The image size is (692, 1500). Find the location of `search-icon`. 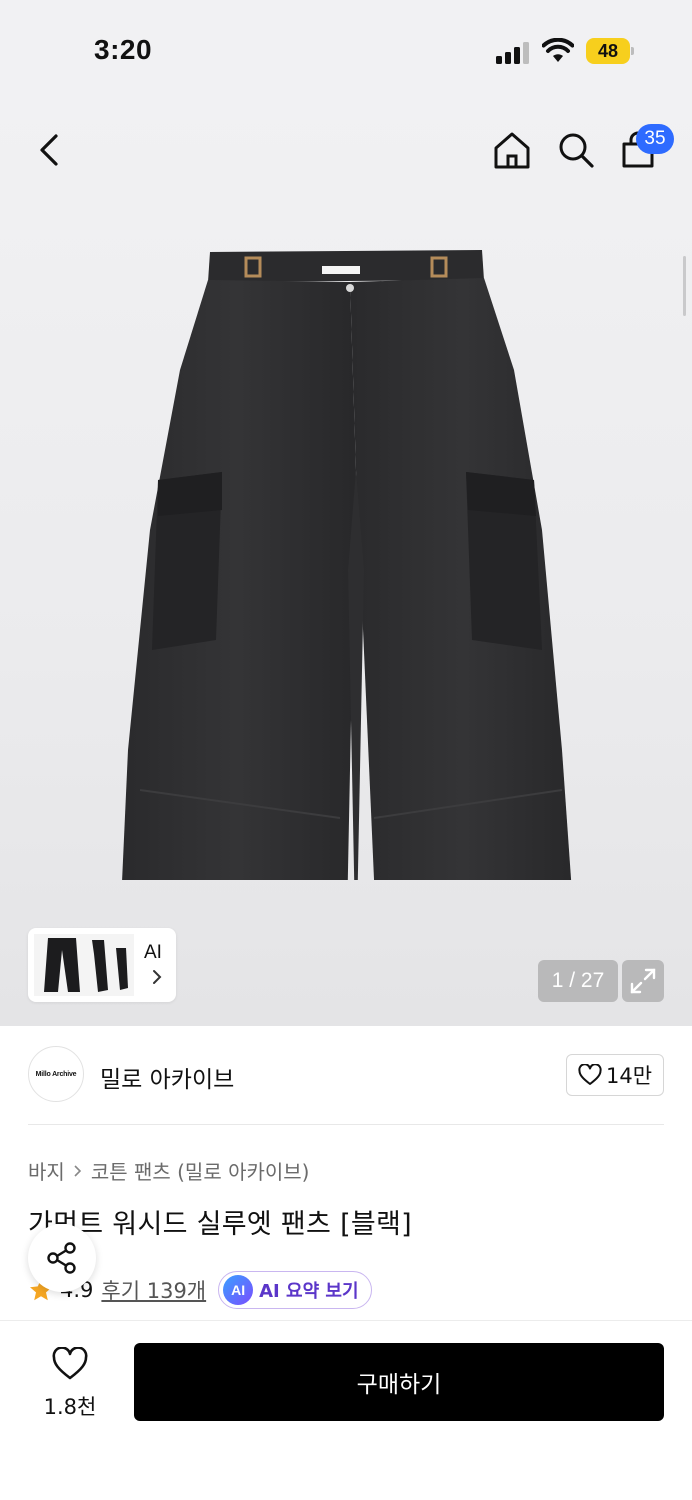

search-icon is located at coordinates (576, 150).